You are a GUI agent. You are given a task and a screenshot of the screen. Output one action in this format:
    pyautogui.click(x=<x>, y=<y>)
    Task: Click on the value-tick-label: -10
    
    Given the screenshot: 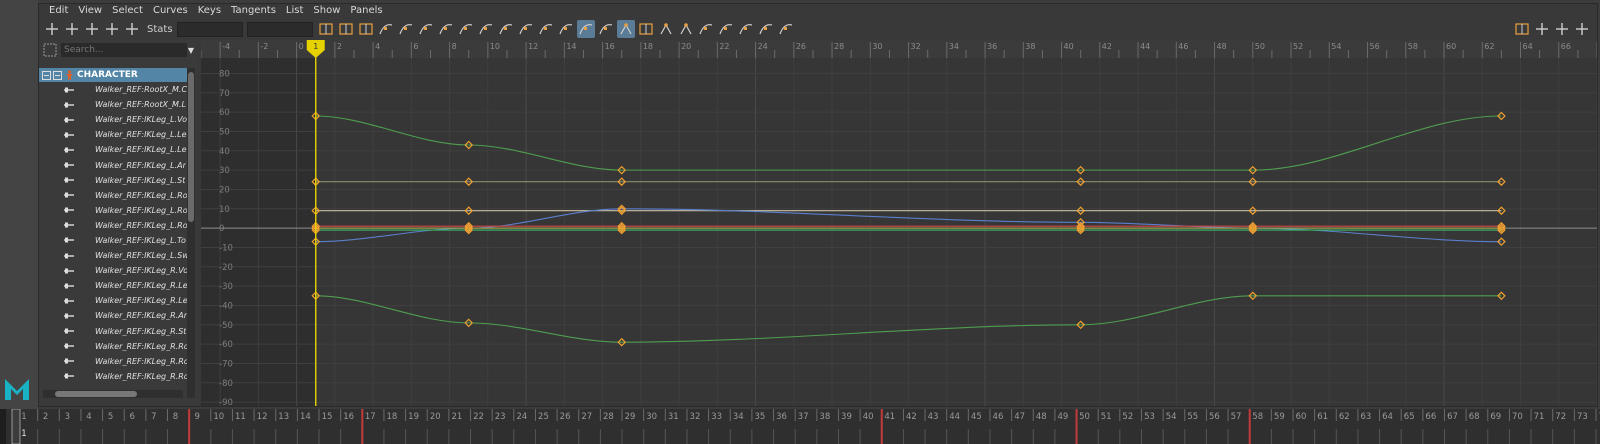 What is the action you would take?
    pyautogui.click(x=226, y=248)
    